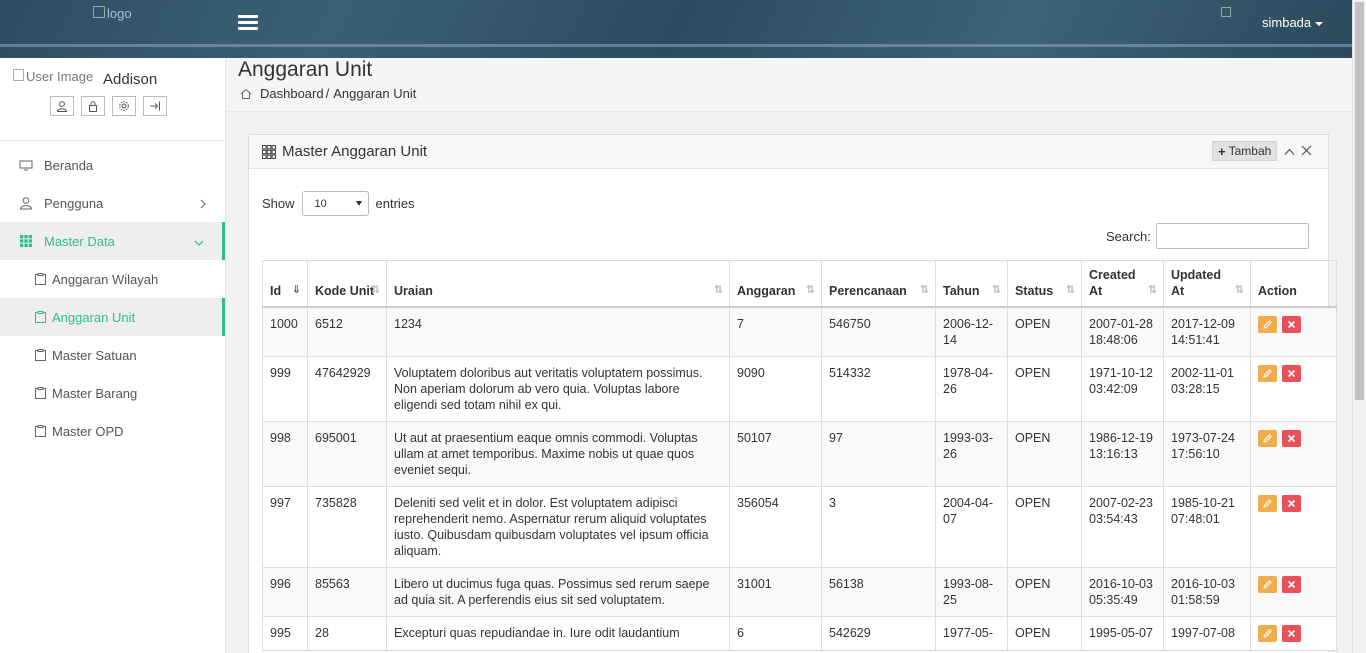  I want to click on monitor-icon, so click(27, 165).